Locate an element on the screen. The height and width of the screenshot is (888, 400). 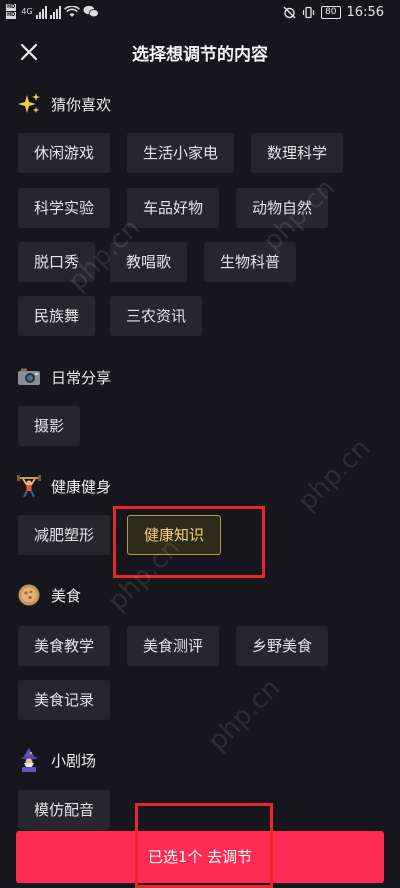
tag-item: 休闲游戏 is located at coordinates (64, 153).